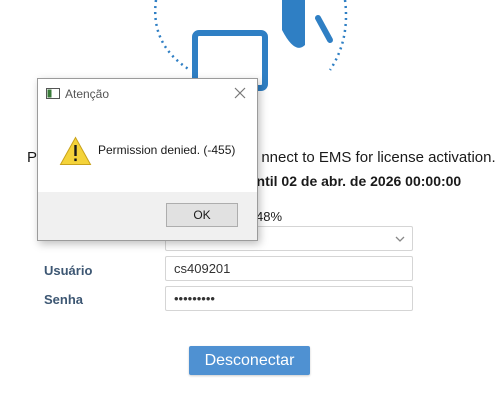 The width and height of the screenshot is (500, 401). I want to click on dialog-footer: OK, so click(147, 216).